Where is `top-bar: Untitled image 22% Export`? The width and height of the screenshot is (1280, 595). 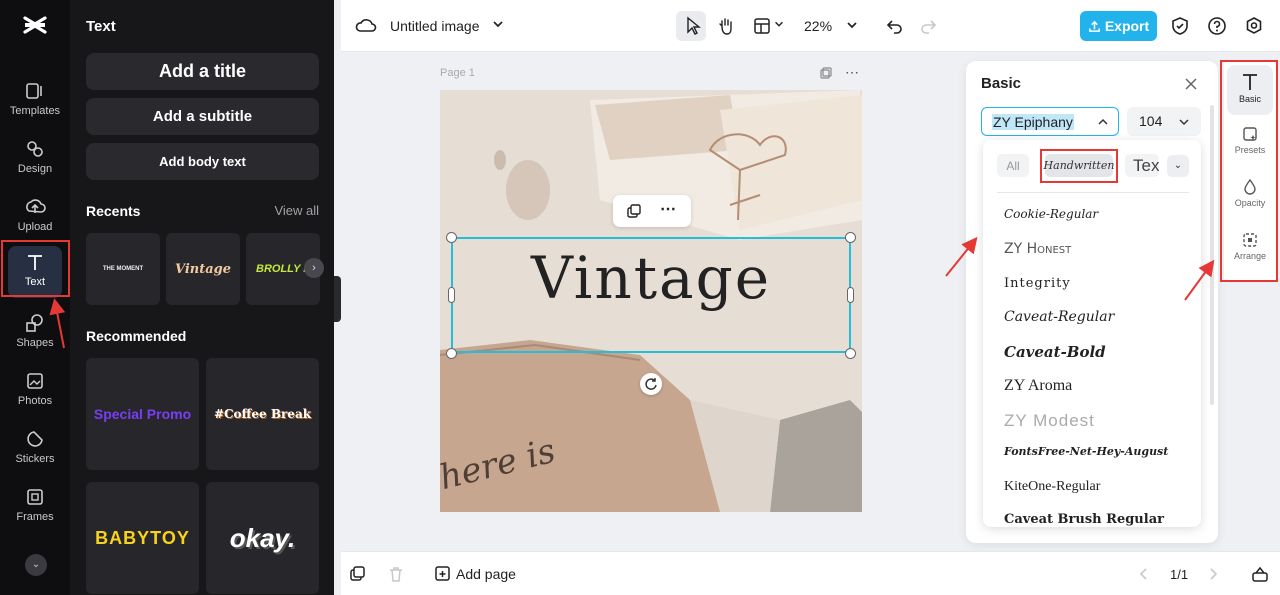 top-bar: Untitled image 22% Export is located at coordinates (810, 26).